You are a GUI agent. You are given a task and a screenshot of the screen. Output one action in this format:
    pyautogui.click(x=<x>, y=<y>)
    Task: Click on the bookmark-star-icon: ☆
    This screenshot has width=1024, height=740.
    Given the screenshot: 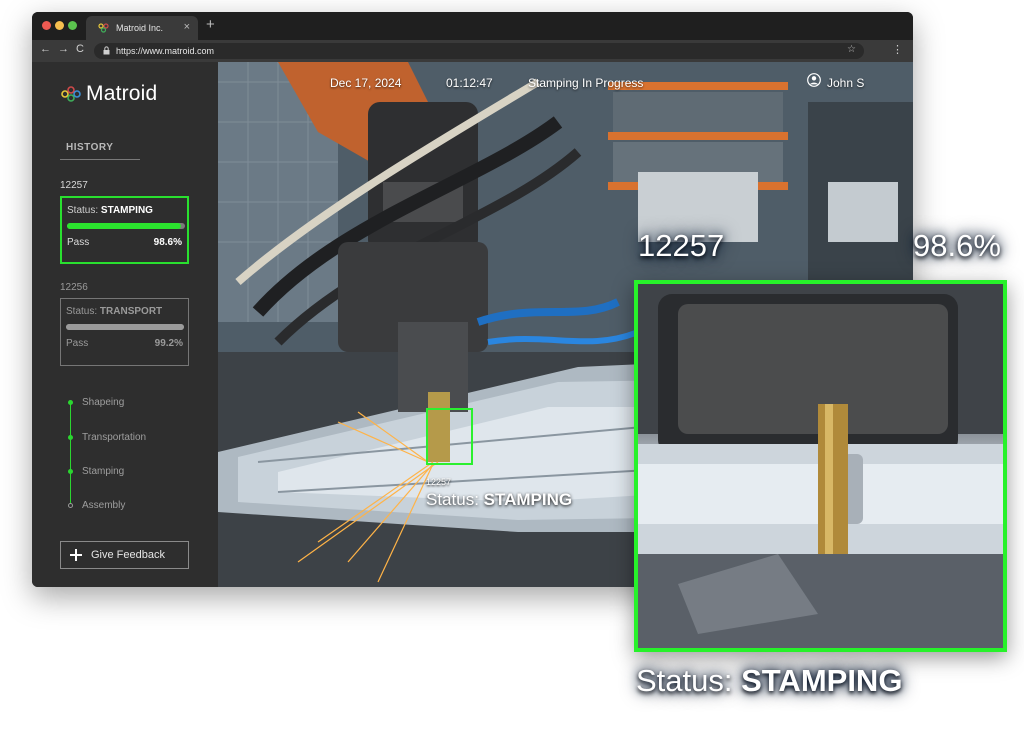 What is the action you would take?
    pyautogui.click(x=851, y=49)
    